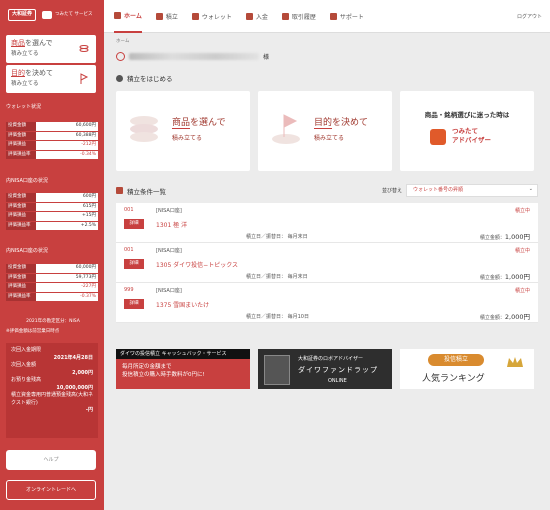  I want to click on stat-key: 評価損益, so click(21, 216).